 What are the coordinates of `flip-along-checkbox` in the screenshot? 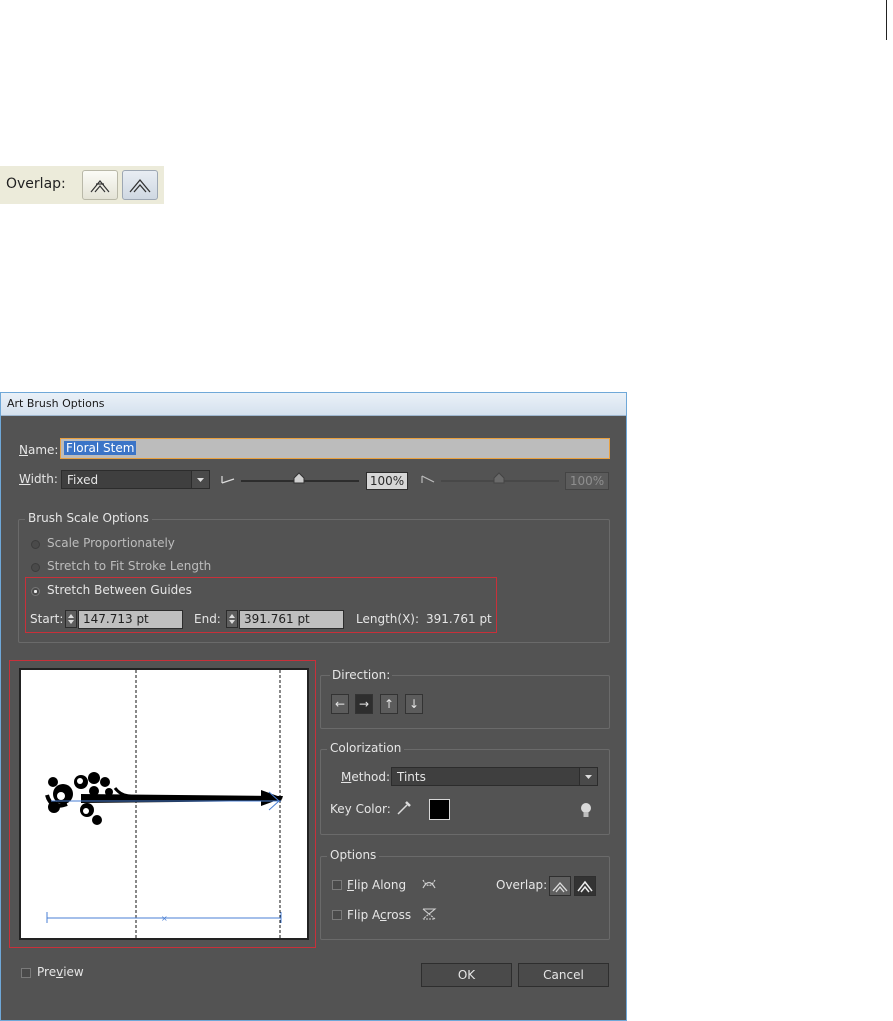 It's located at (337, 885).